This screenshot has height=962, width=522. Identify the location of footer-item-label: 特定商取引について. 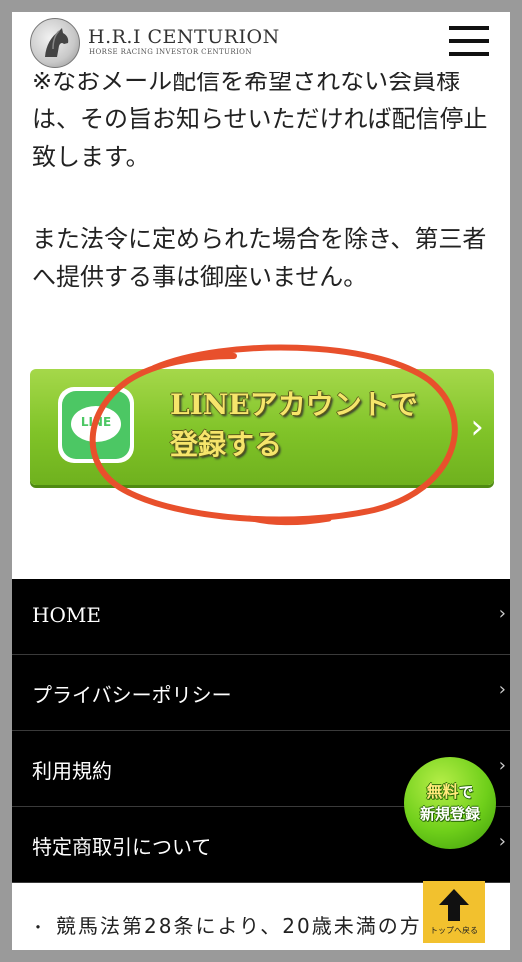
(122, 847).